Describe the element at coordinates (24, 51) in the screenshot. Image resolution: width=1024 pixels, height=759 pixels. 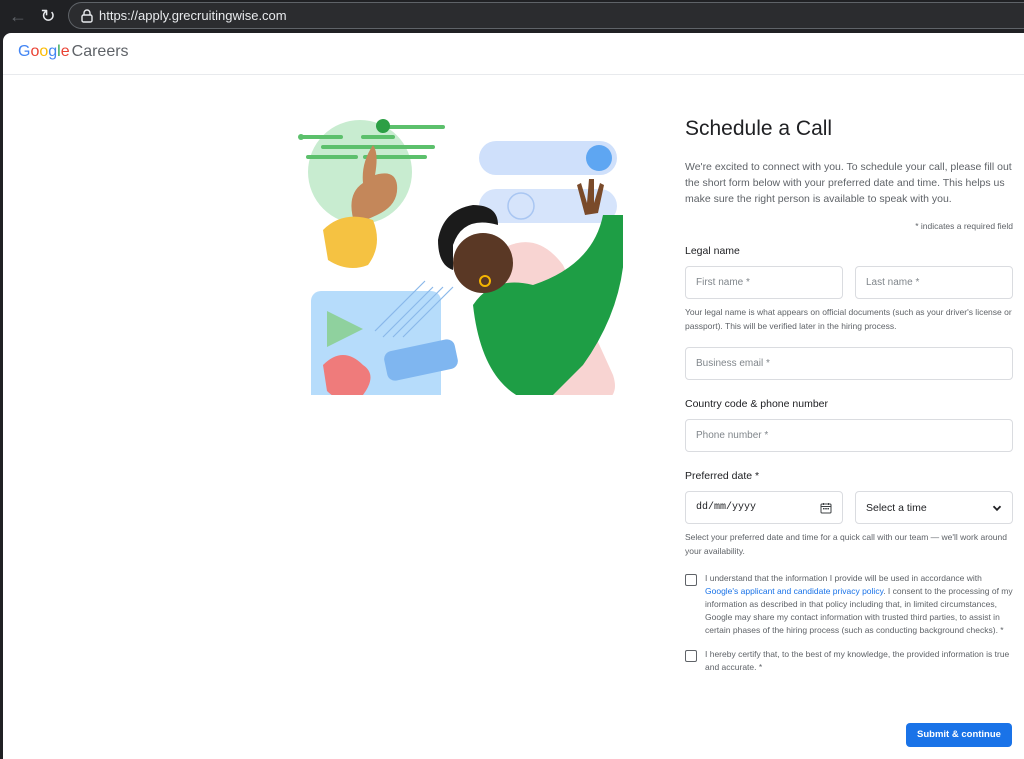
I see `logo-letter: G` at that location.